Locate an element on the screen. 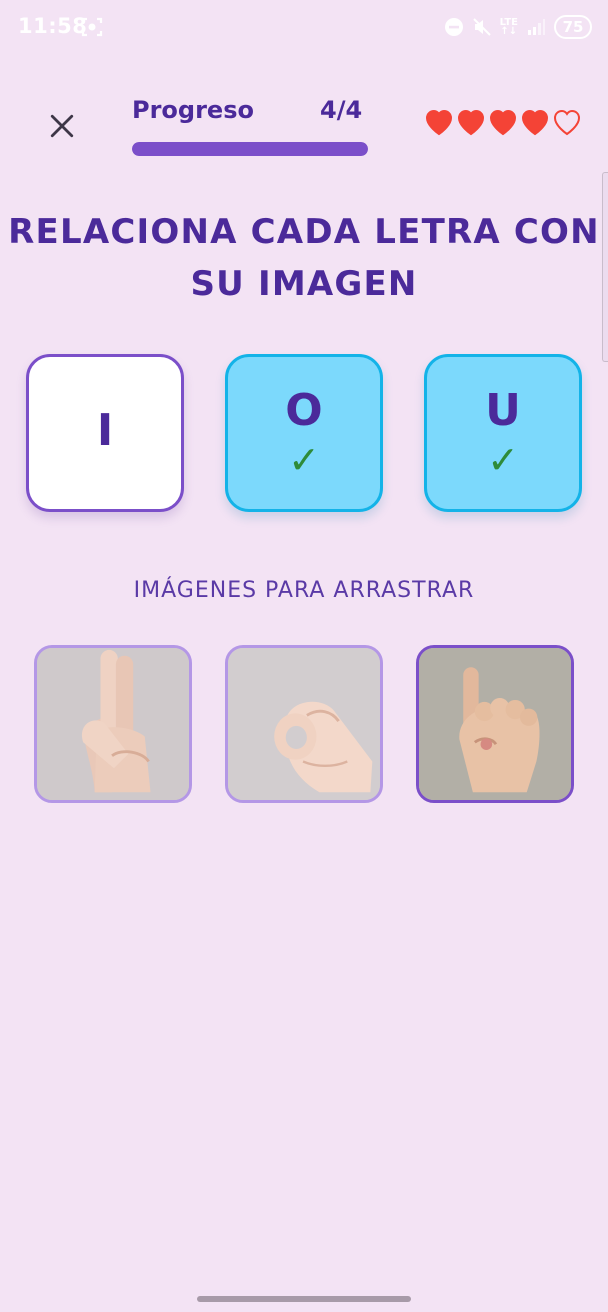  status-time: 11:58 is located at coordinates (53, 26).